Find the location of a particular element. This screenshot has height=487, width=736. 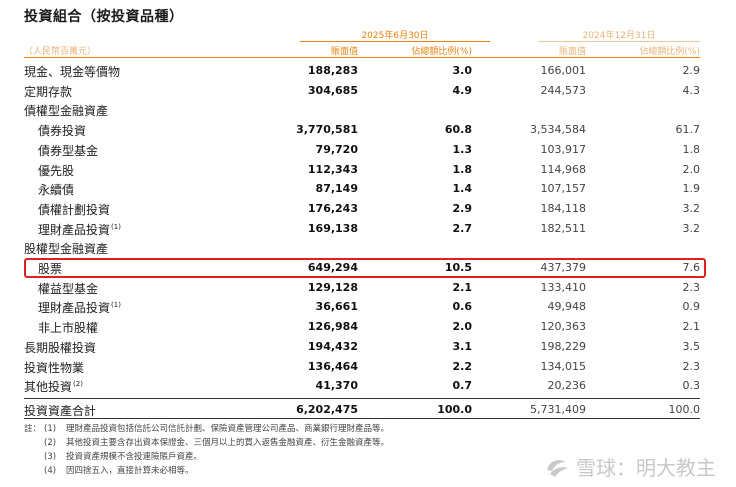

row-label: 債券型基金 is located at coordinates (68, 150).